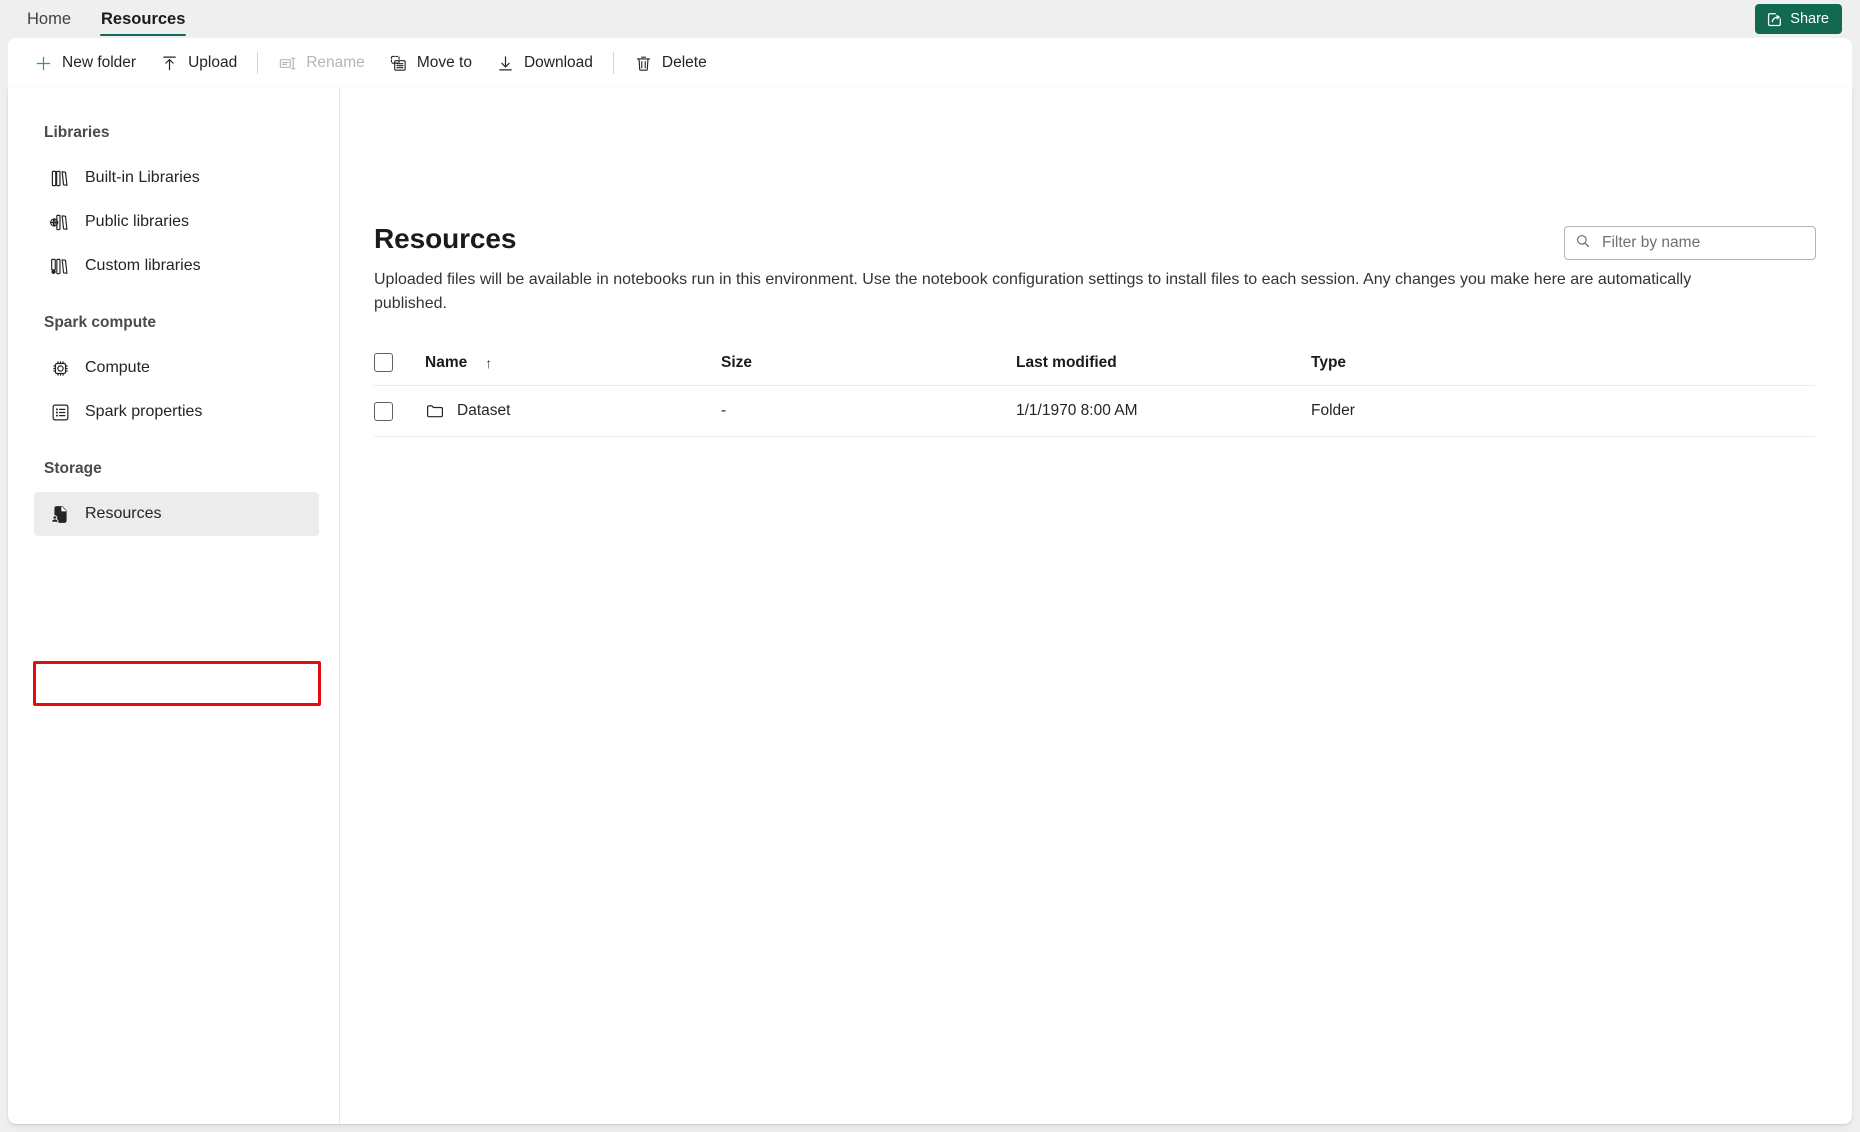 This screenshot has width=1860, height=1132. Describe the element at coordinates (60, 222) in the screenshot. I see `public-libraries-icon` at that location.